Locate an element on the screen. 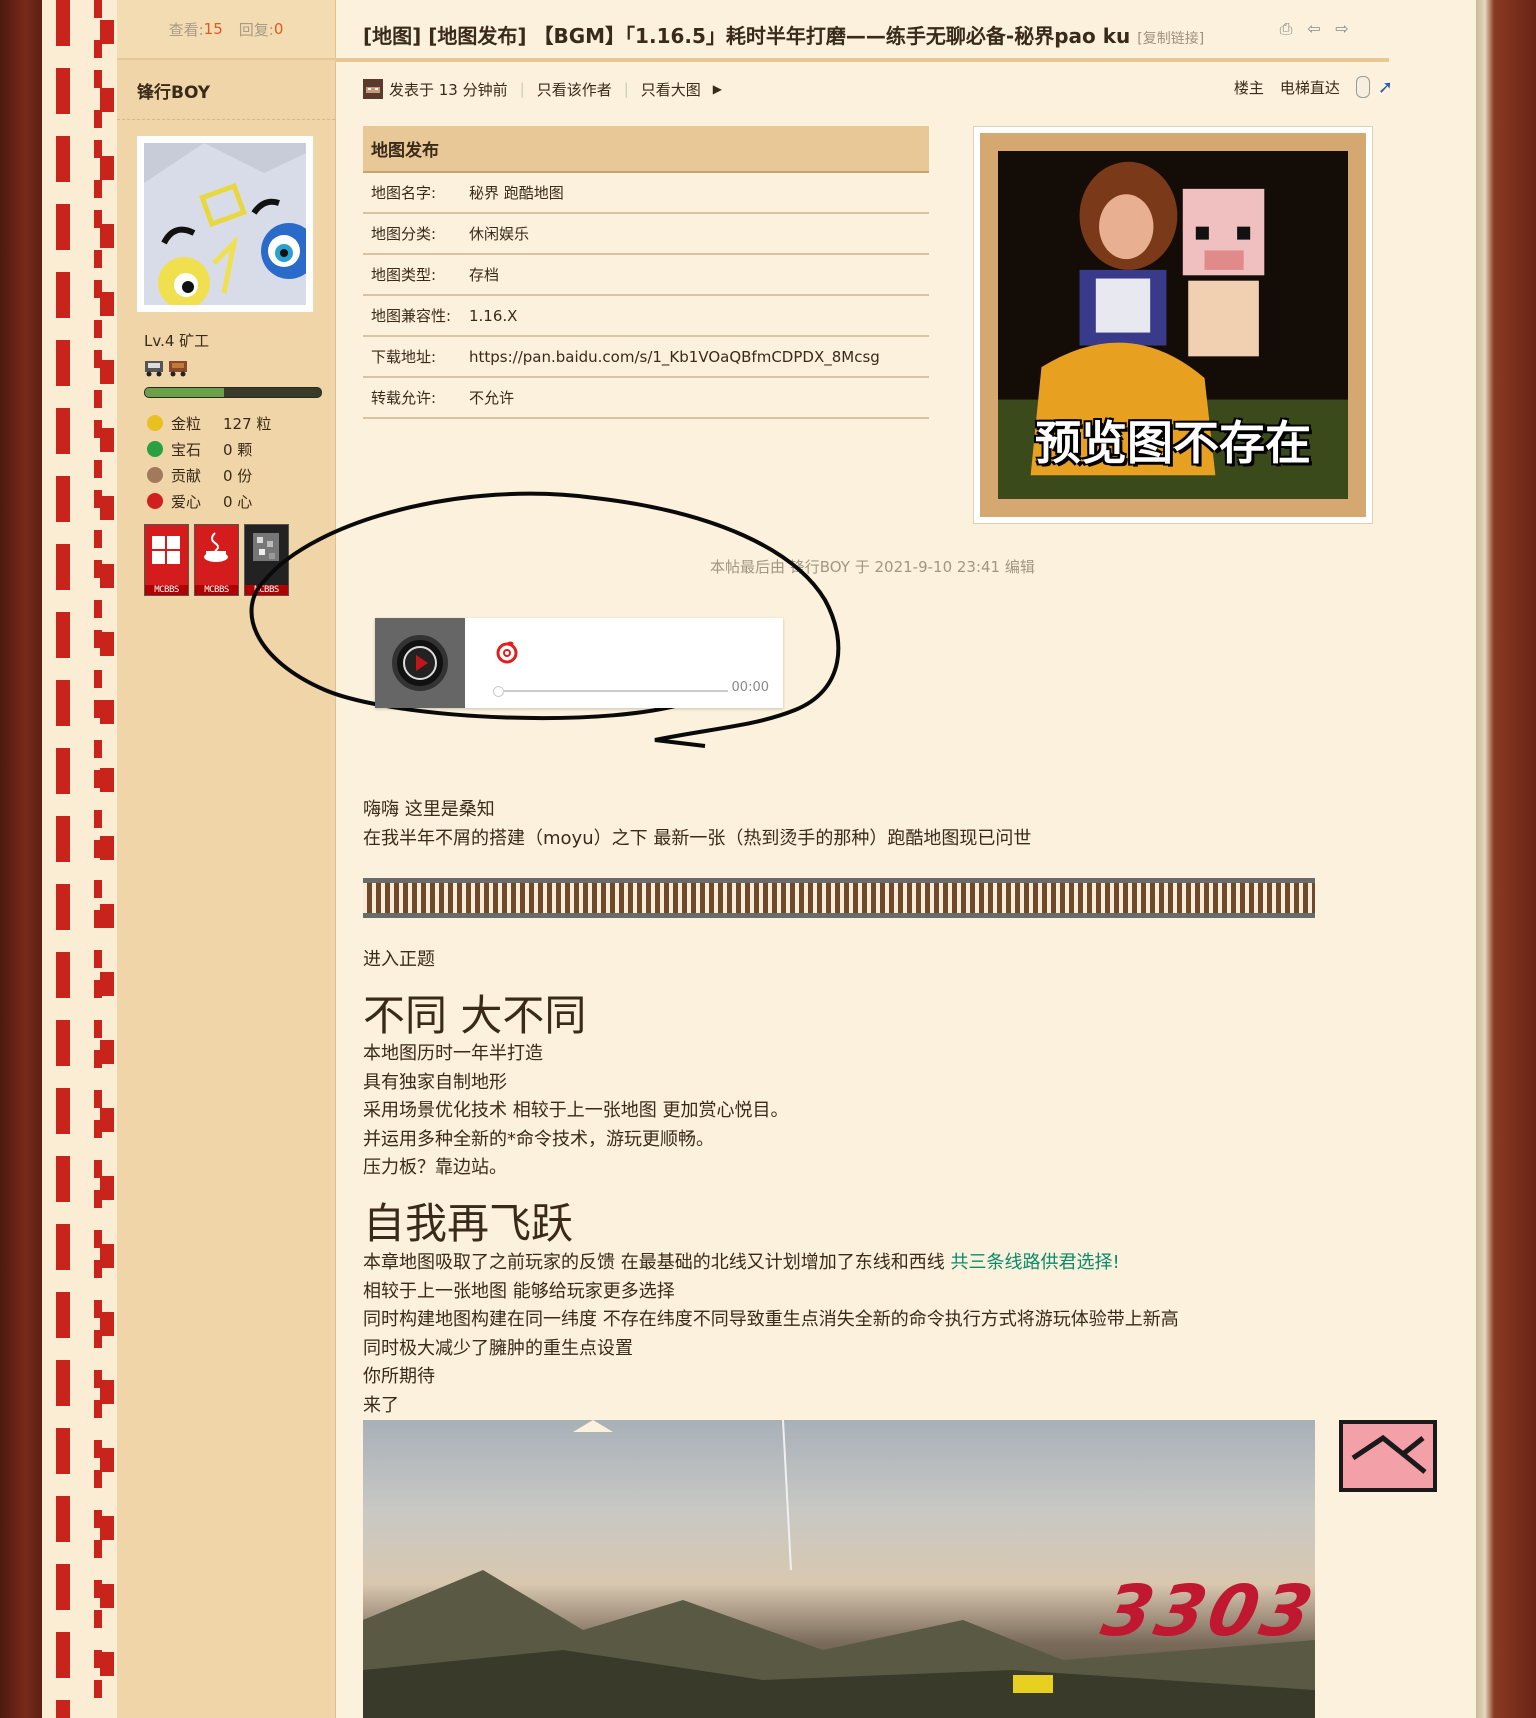  views-count: 15 is located at coordinates (213, 29).